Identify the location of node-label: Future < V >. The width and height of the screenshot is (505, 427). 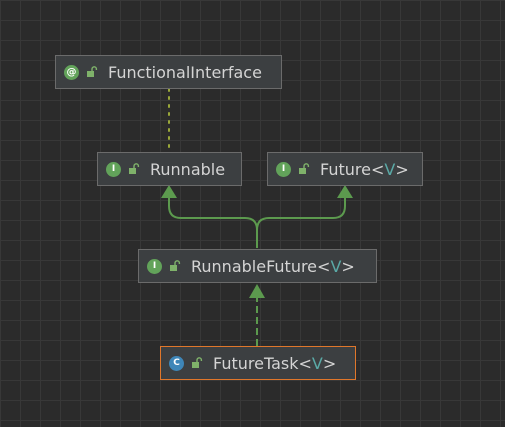
(364, 169).